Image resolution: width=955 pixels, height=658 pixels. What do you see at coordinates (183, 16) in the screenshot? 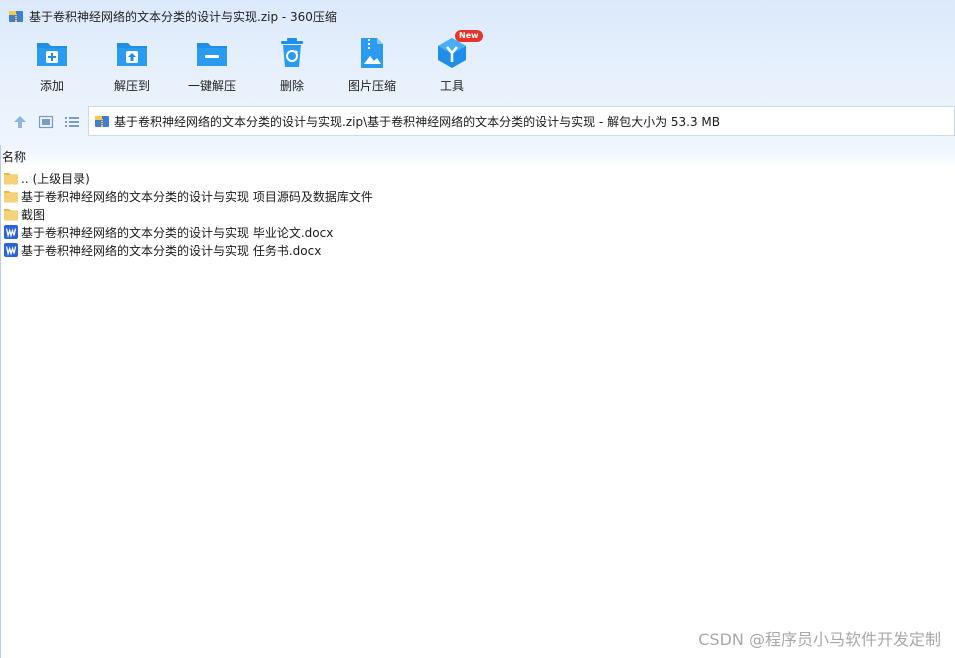
I see `window-title: 基于卷积神经网络的文本分类的设计与实现.zip - 360压缩` at bounding box center [183, 16].